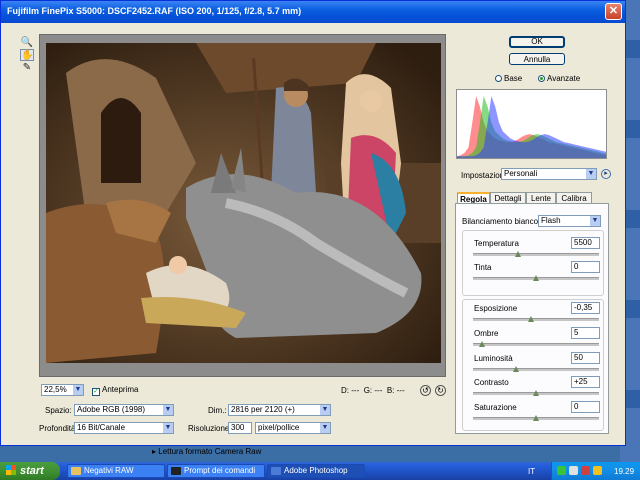 The image size is (640, 480). What do you see at coordinates (624, 471) in the screenshot?
I see `clock: 19.29` at bounding box center [624, 471].